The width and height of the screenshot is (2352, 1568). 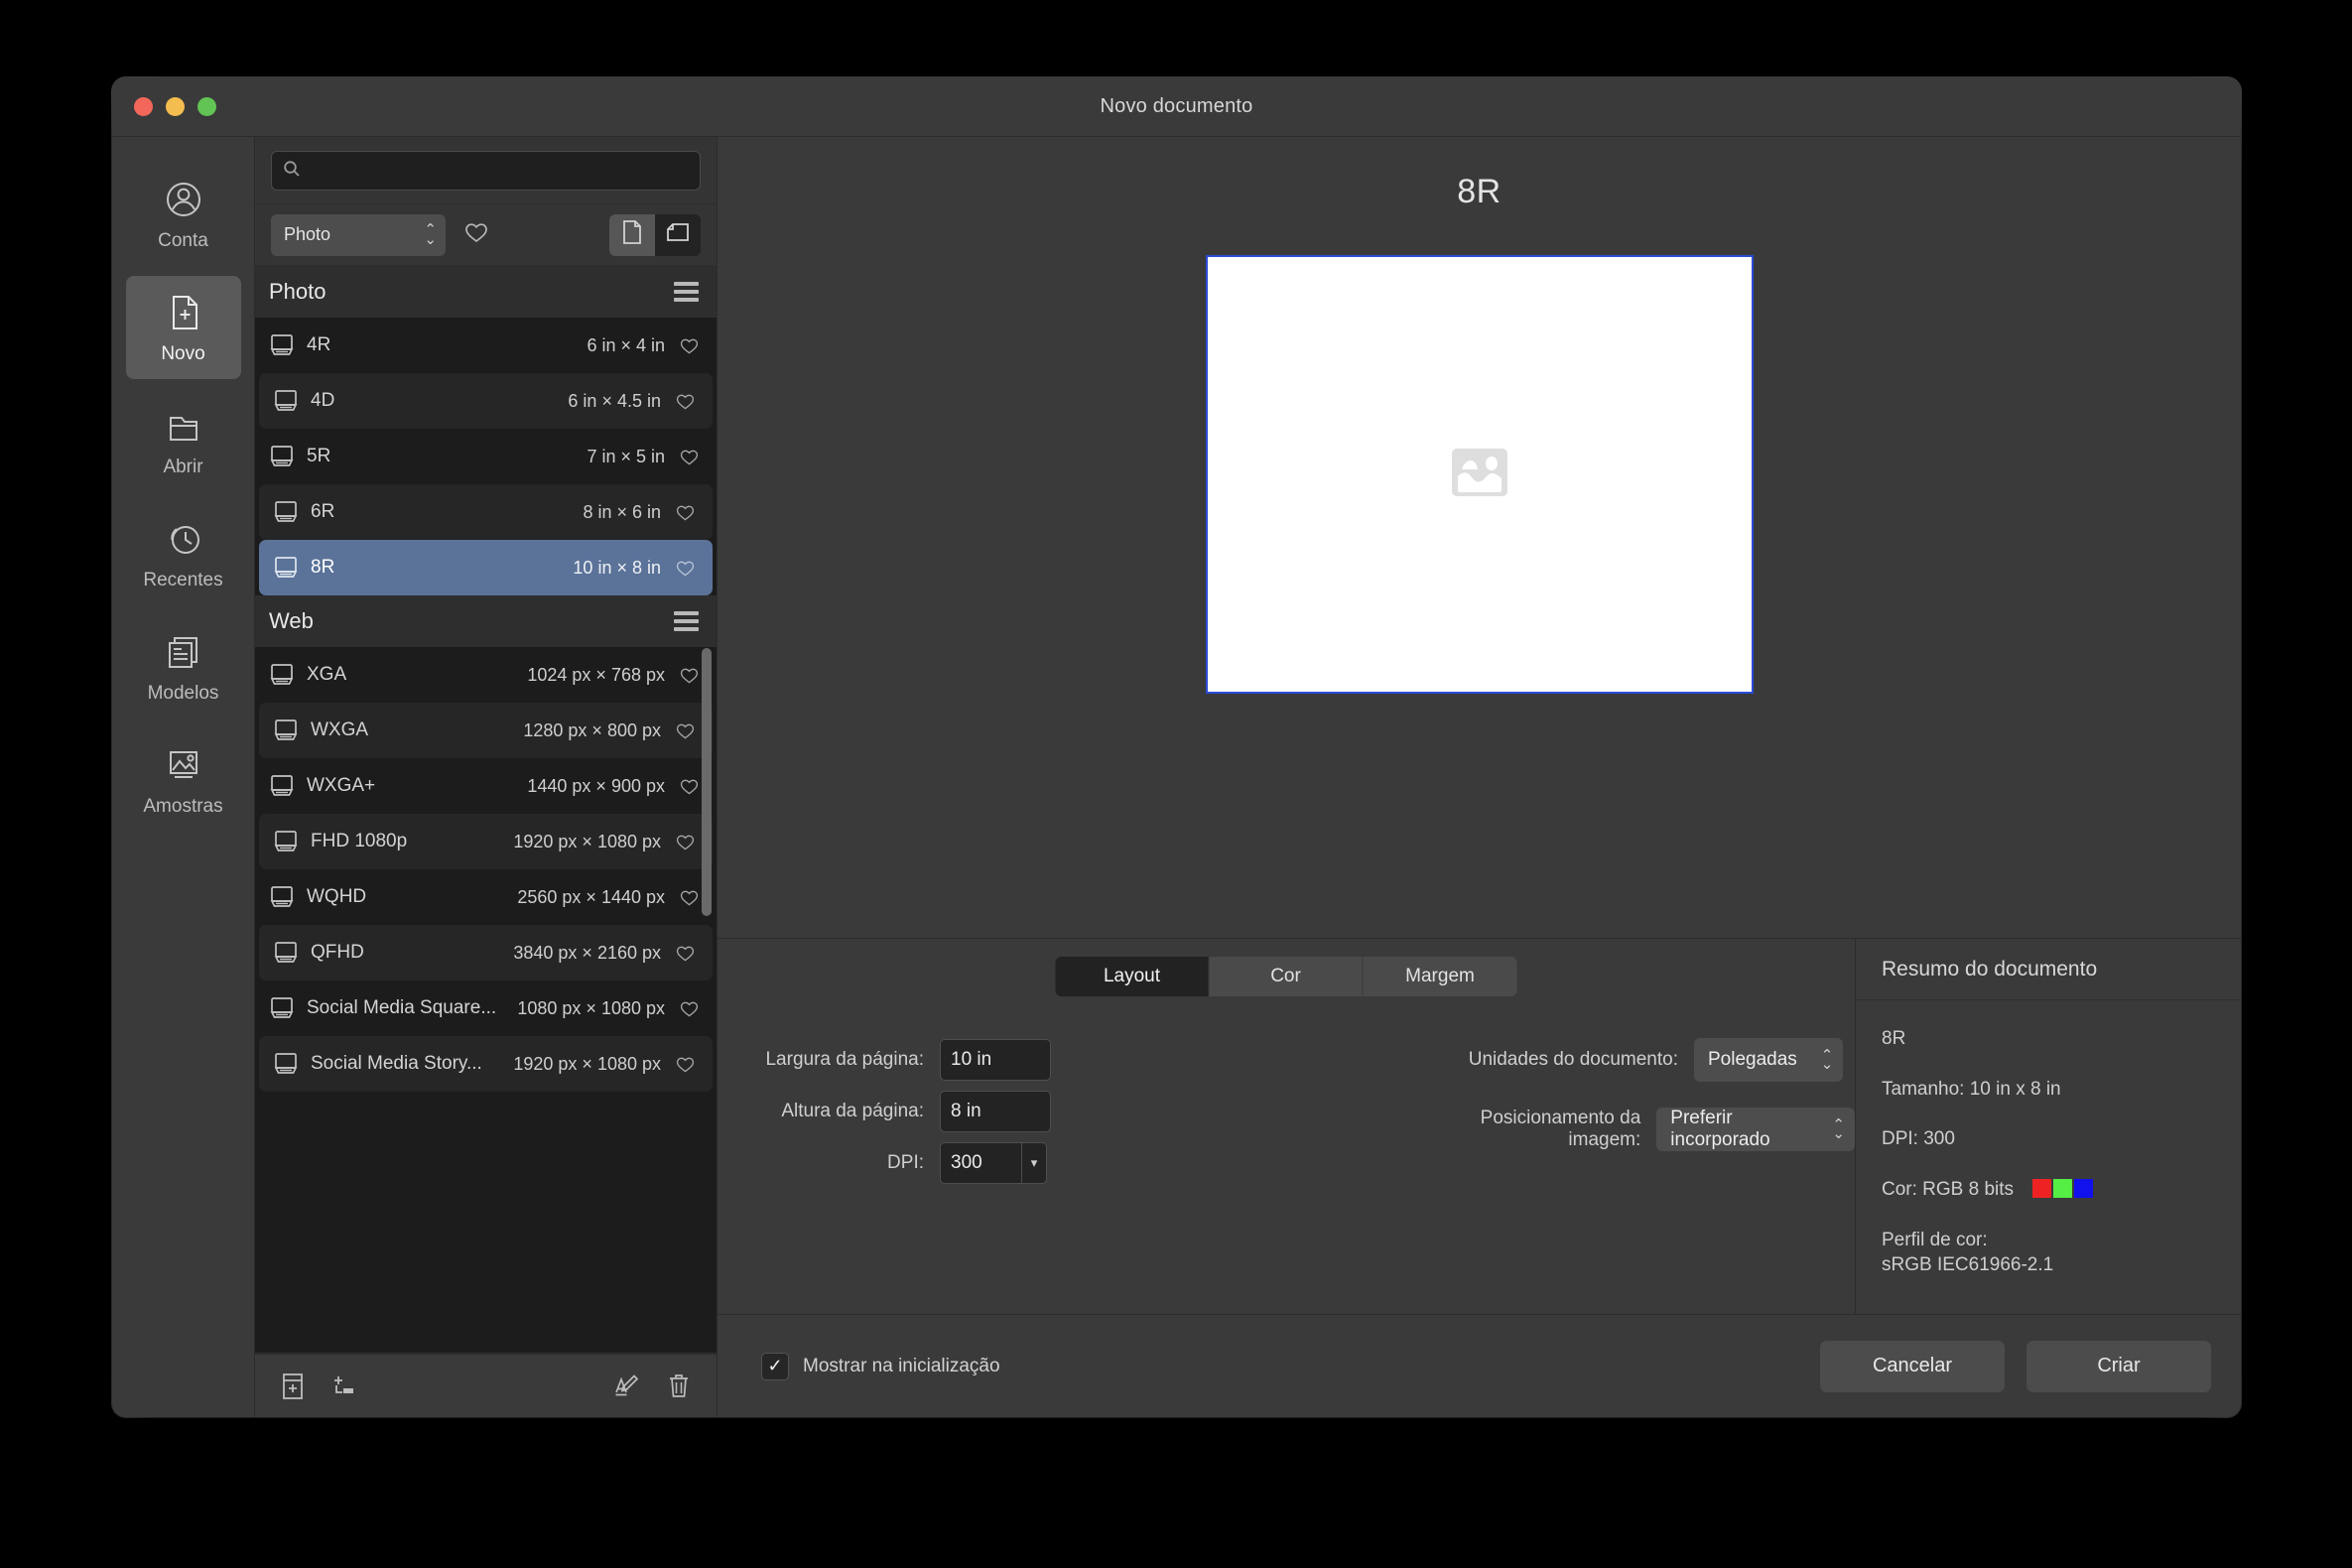 What do you see at coordinates (183, 693) in the screenshot?
I see `sidebar-label: Modelos` at bounding box center [183, 693].